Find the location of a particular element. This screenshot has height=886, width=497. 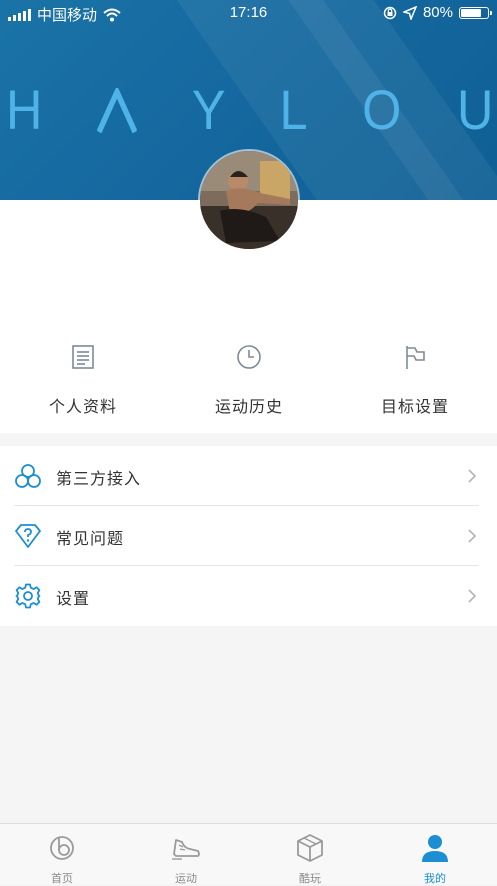

menu-item-third-party: 第三方接入 is located at coordinates (248, 476).